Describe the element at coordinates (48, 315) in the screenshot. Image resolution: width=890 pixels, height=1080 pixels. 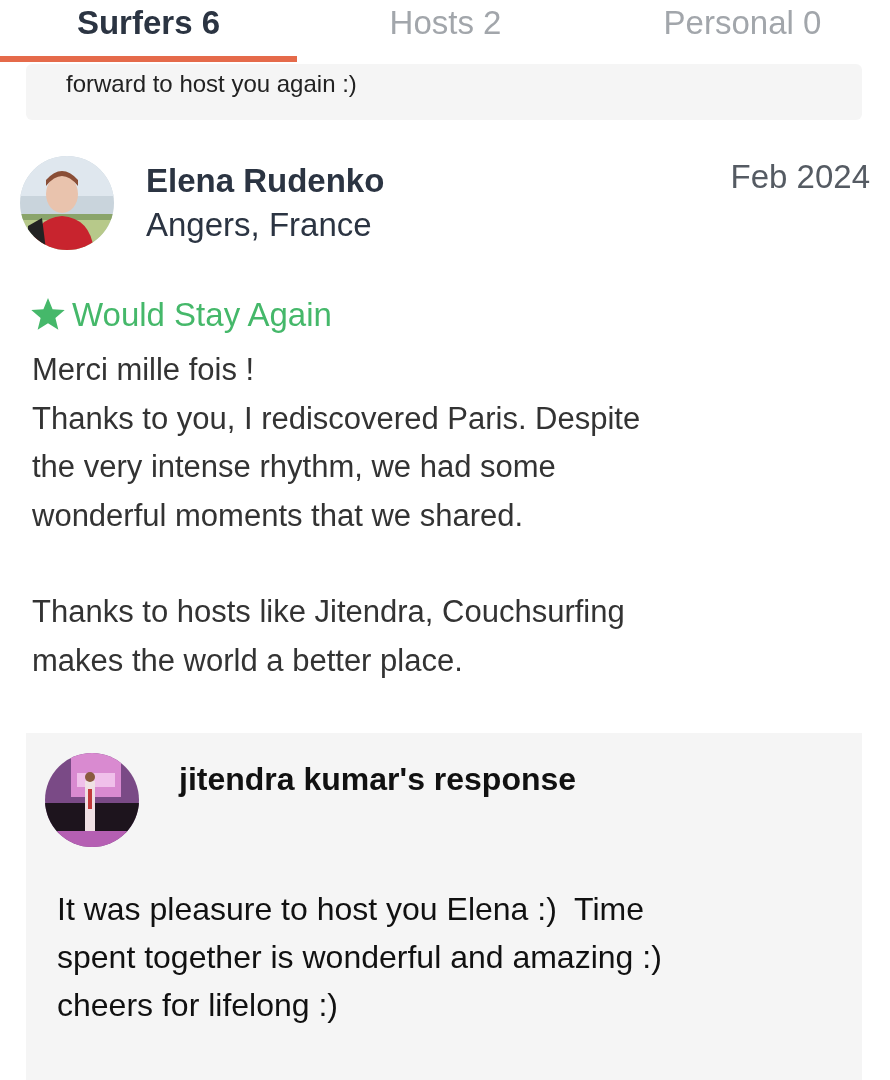
I see `star-icon` at that location.